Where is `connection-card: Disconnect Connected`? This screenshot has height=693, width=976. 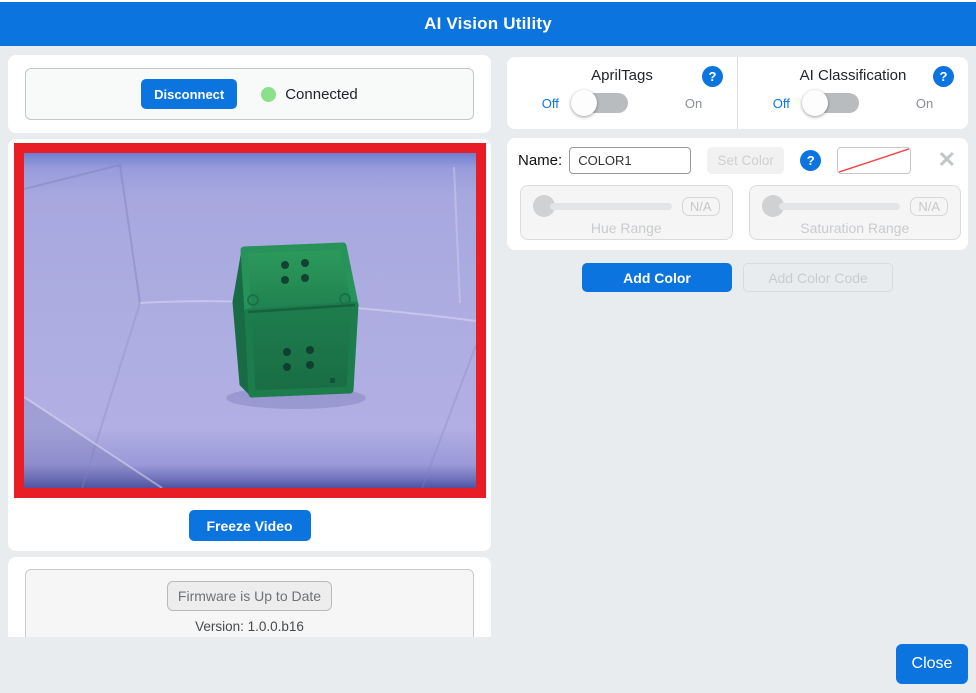
connection-card: Disconnect Connected is located at coordinates (249, 94).